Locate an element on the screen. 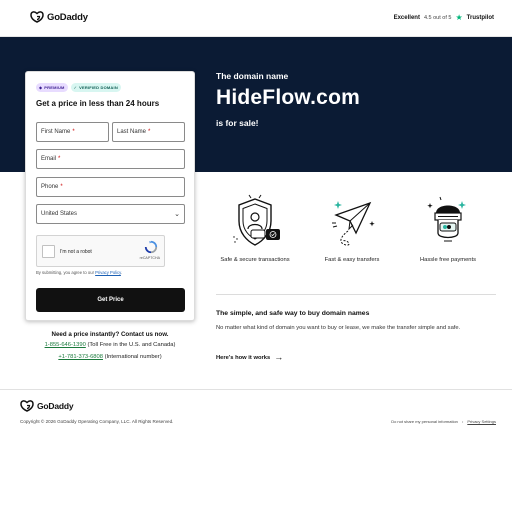  form-title: Get a price in less than 24 hours is located at coordinates (98, 103).